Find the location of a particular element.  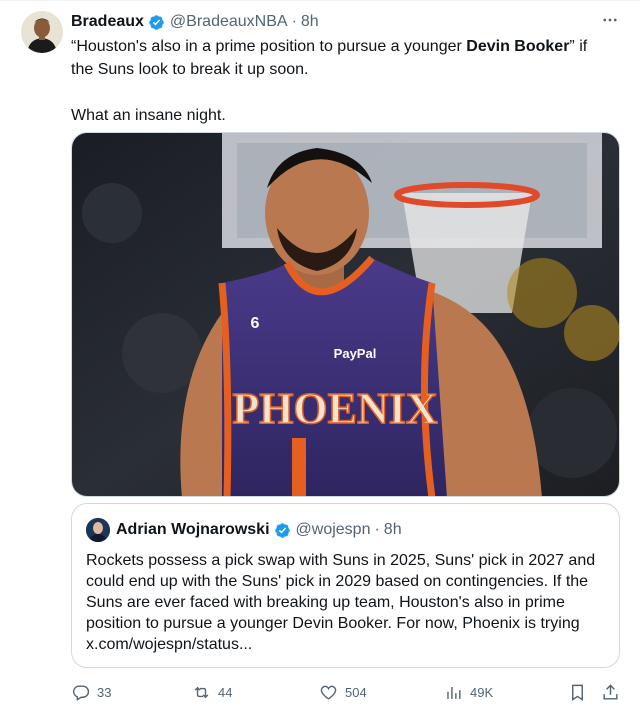

like-count: 504 is located at coordinates (356, 692).